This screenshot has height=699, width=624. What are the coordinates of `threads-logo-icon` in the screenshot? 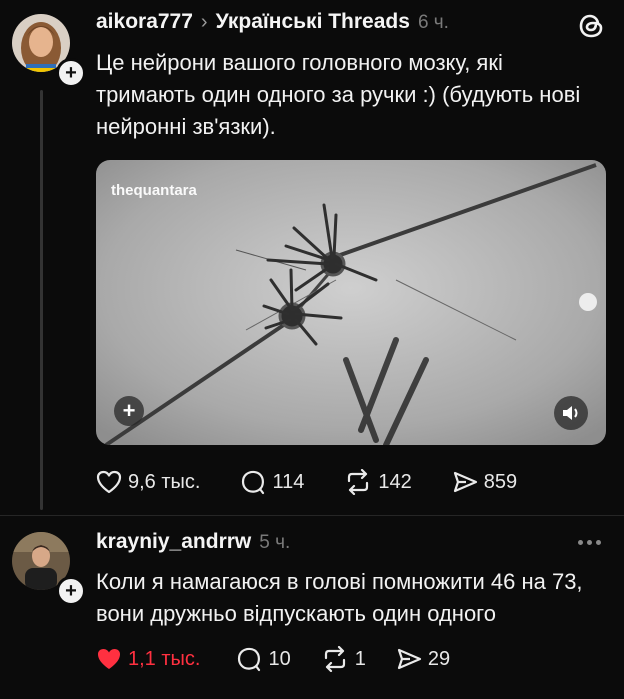 It's located at (592, 28).